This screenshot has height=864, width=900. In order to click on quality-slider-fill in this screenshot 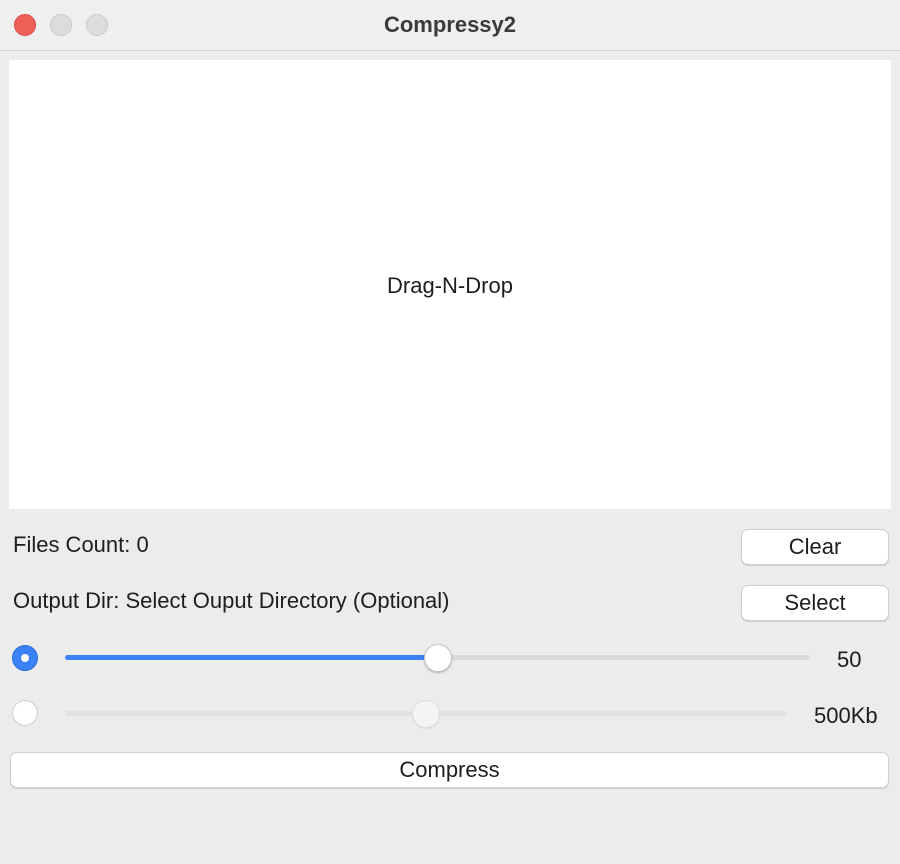, I will do `click(251, 657)`.